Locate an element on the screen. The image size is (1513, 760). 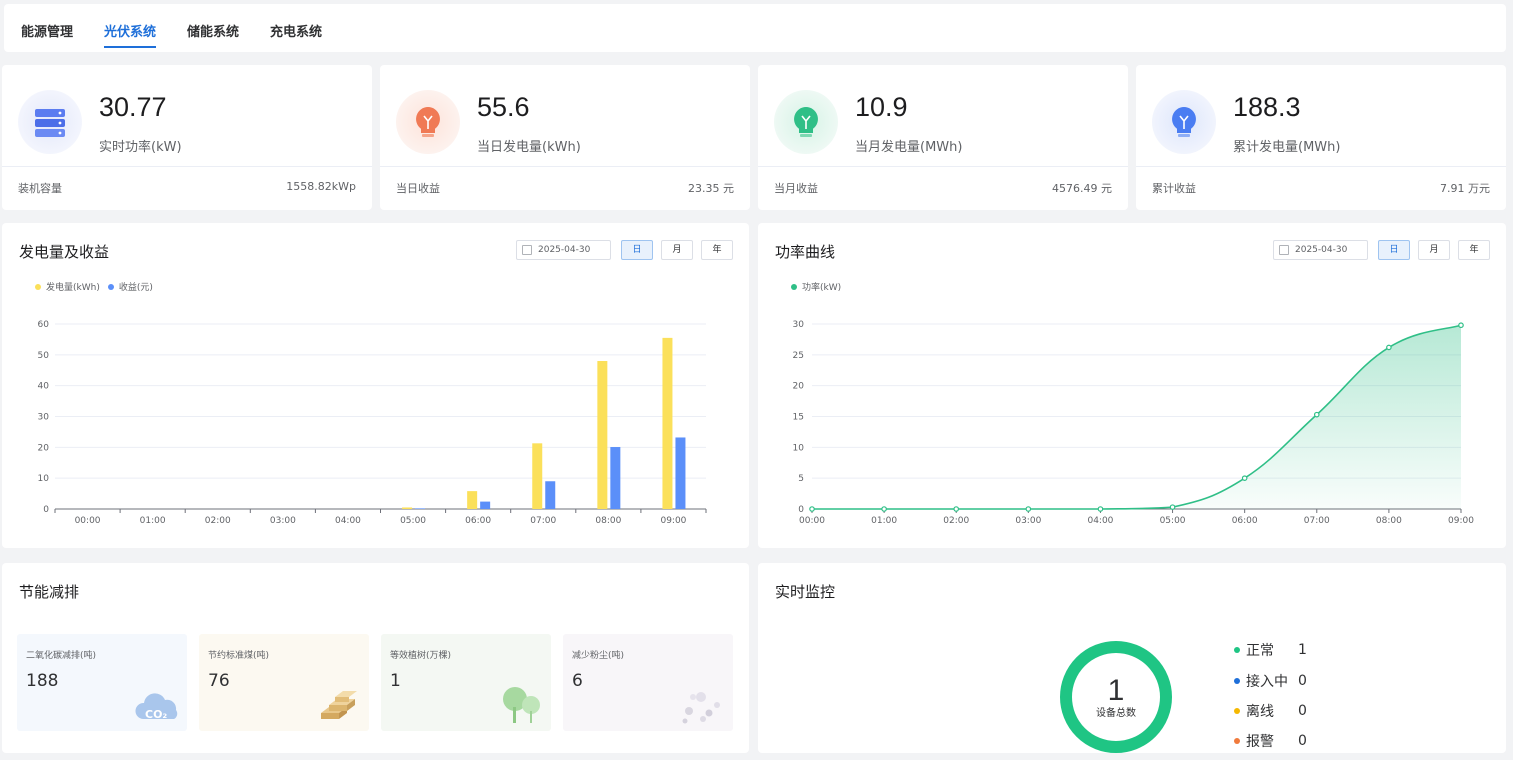
y-tick-label: 5 is located at coordinates (801, 479).